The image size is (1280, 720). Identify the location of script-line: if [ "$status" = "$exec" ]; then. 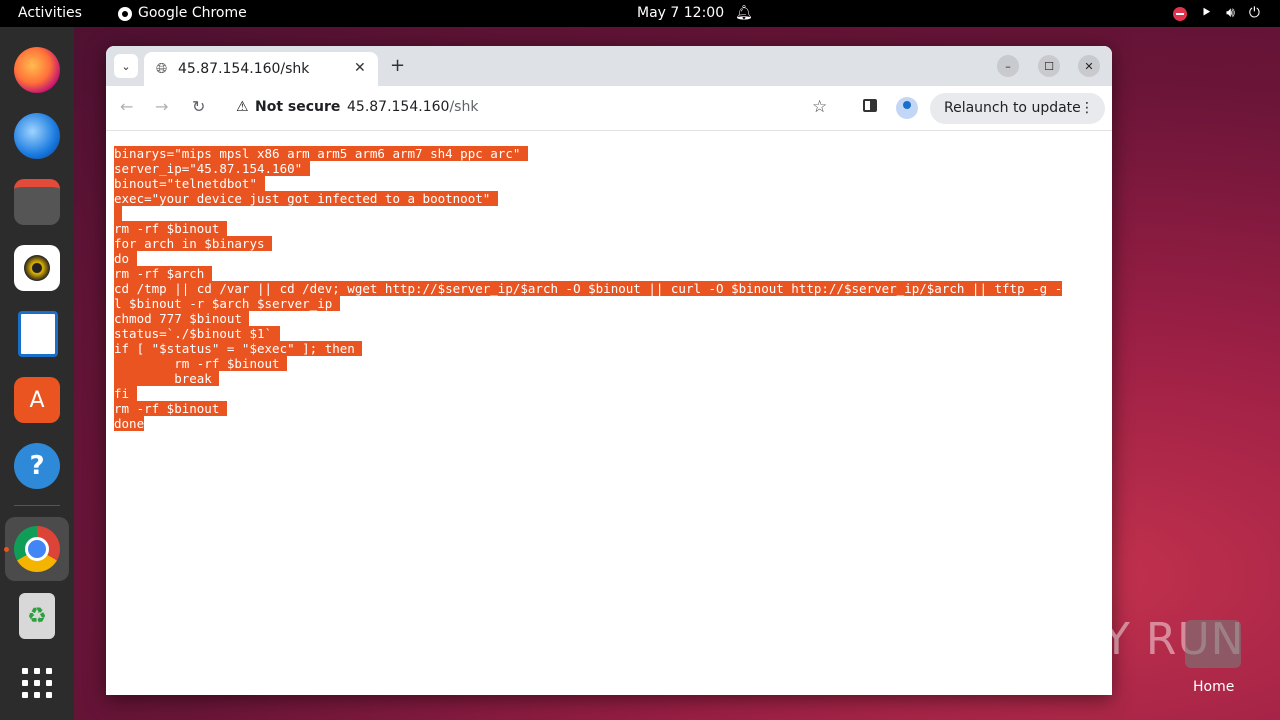
(609, 348).